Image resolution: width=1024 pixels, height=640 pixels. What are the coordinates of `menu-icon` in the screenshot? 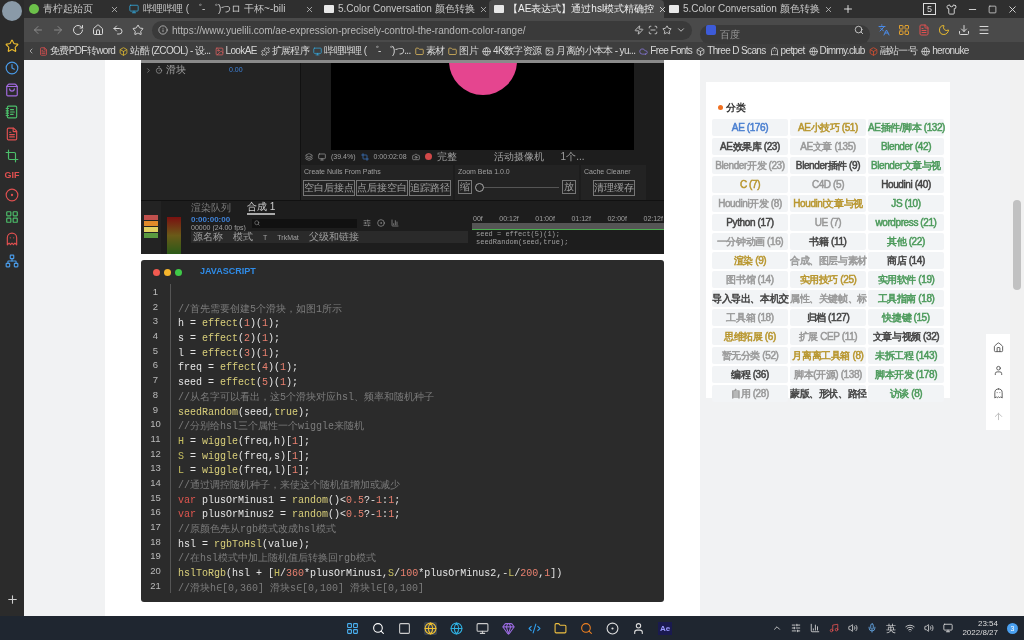 It's located at (984, 30).